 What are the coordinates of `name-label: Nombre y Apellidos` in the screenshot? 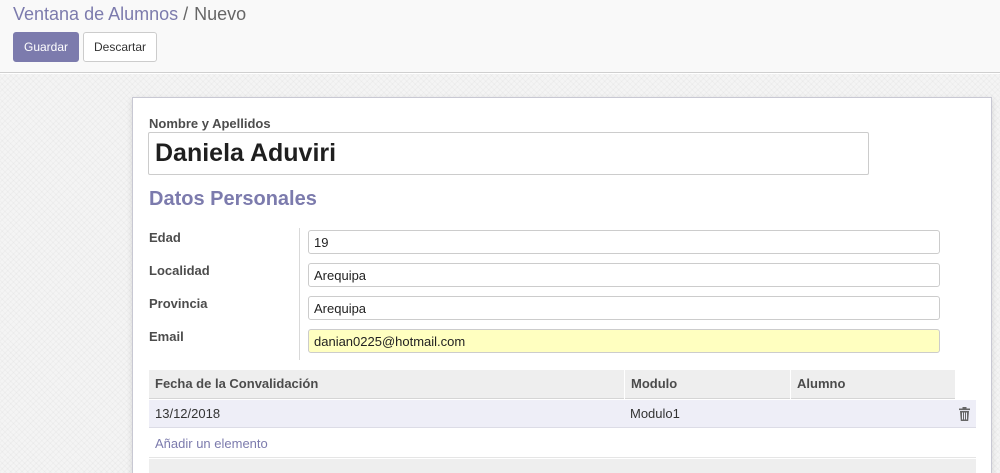 It's located at (210, 123).